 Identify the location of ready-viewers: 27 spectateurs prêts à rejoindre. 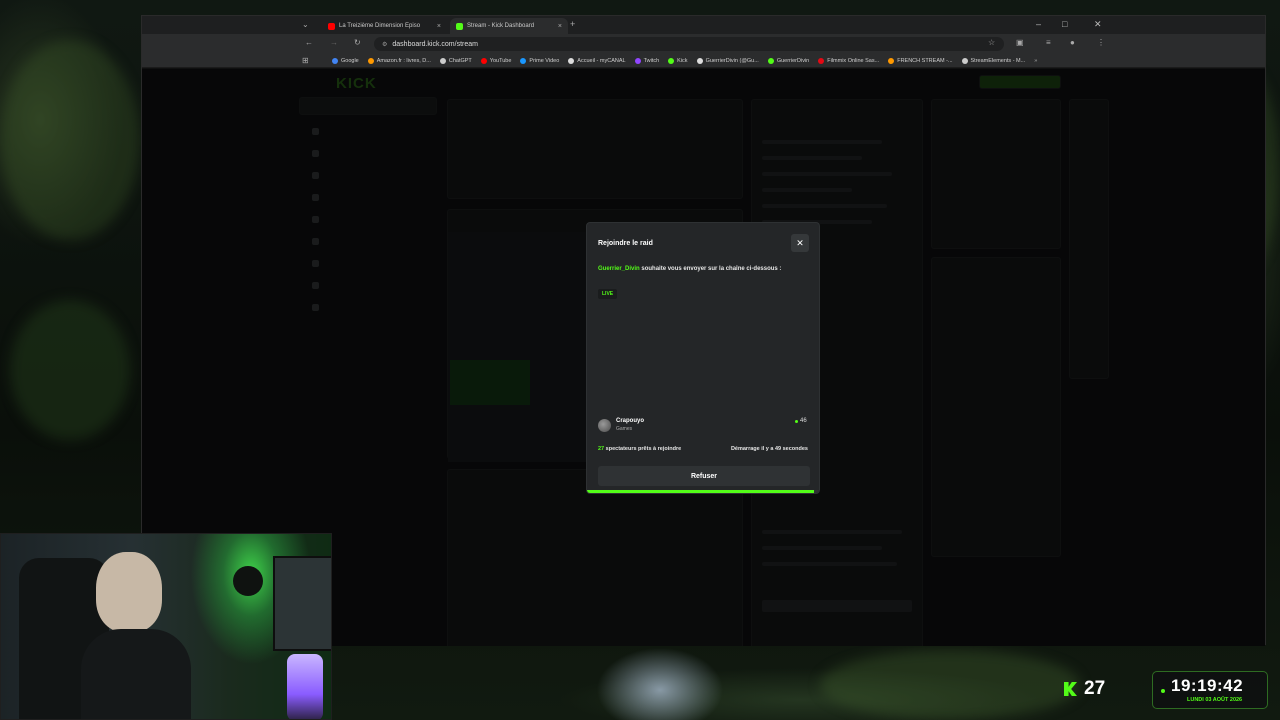
(639, 449).